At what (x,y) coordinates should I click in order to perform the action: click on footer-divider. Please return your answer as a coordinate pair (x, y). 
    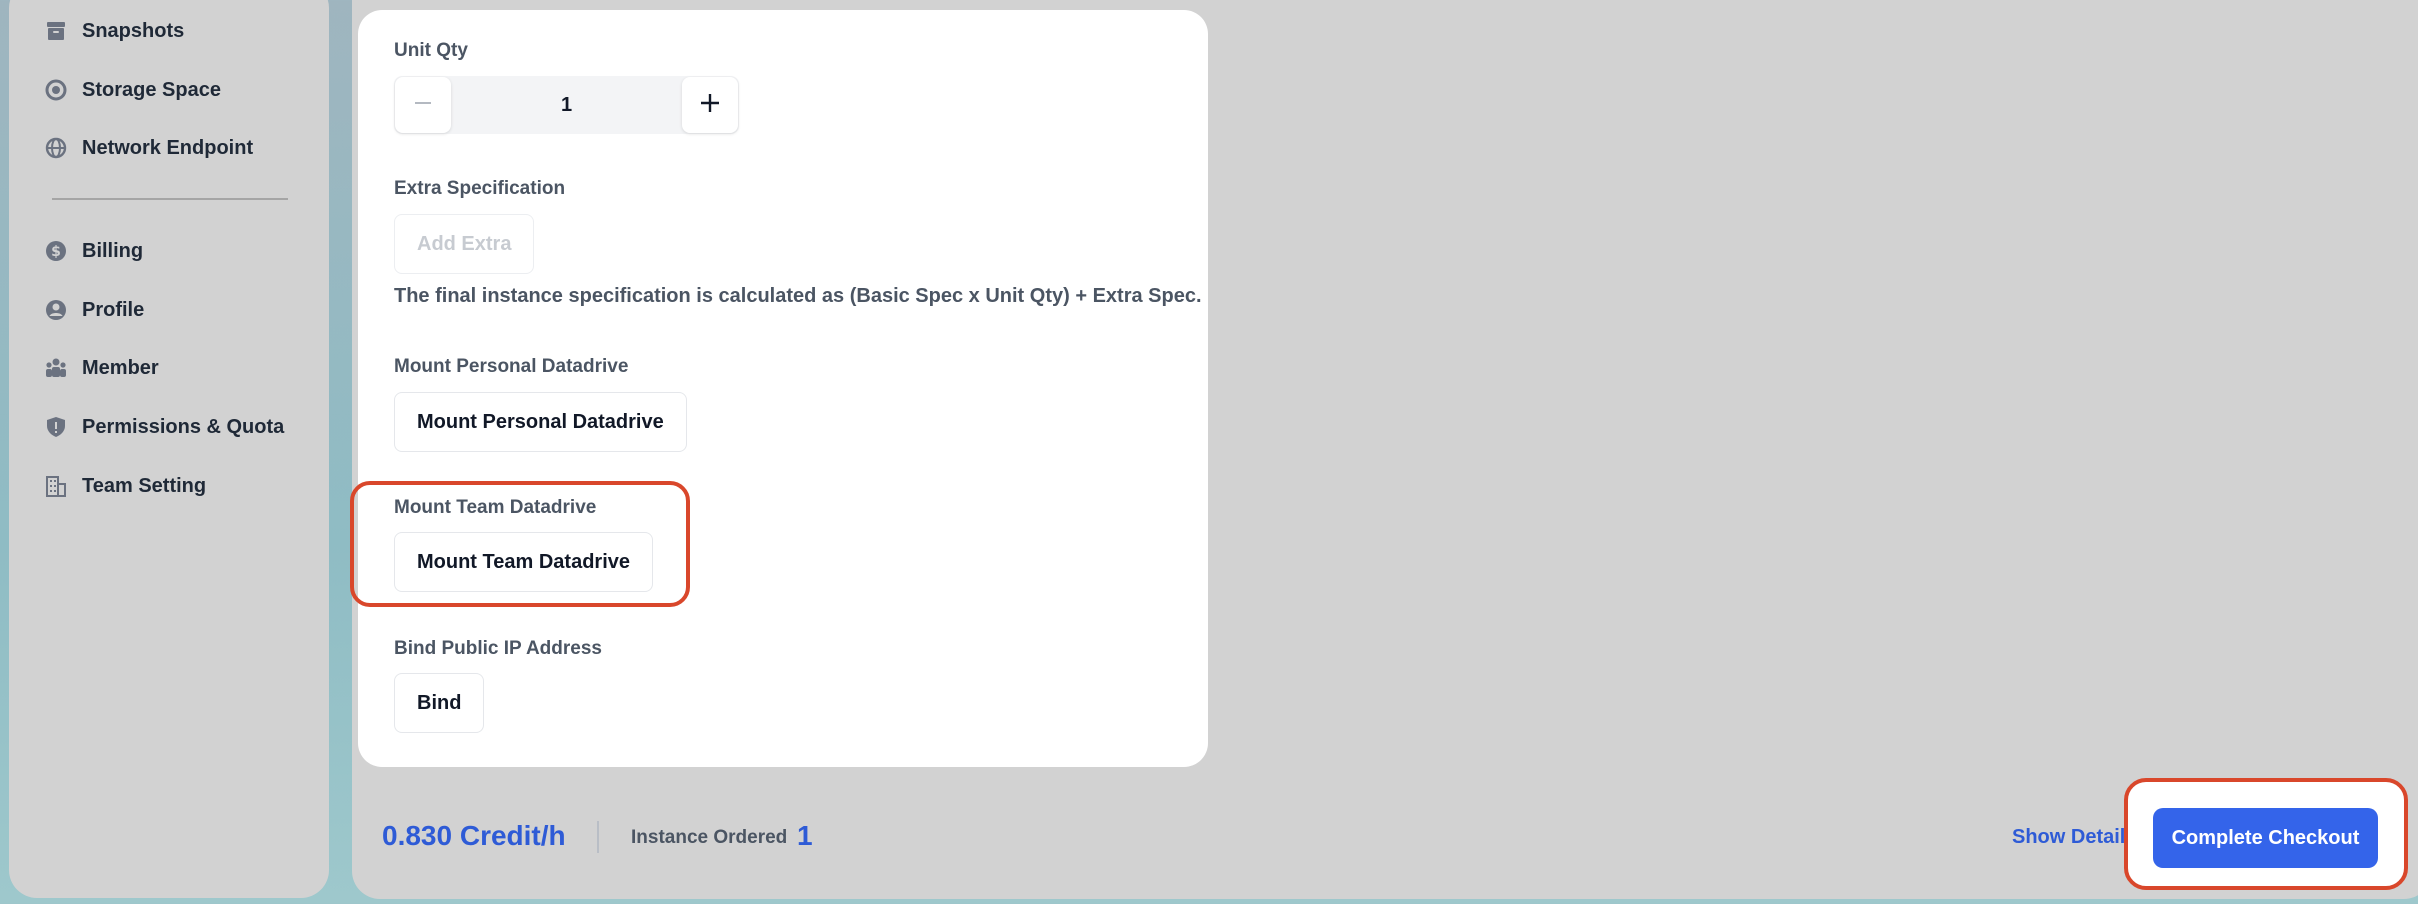
    Looking at the image, I should click on (598, 837).